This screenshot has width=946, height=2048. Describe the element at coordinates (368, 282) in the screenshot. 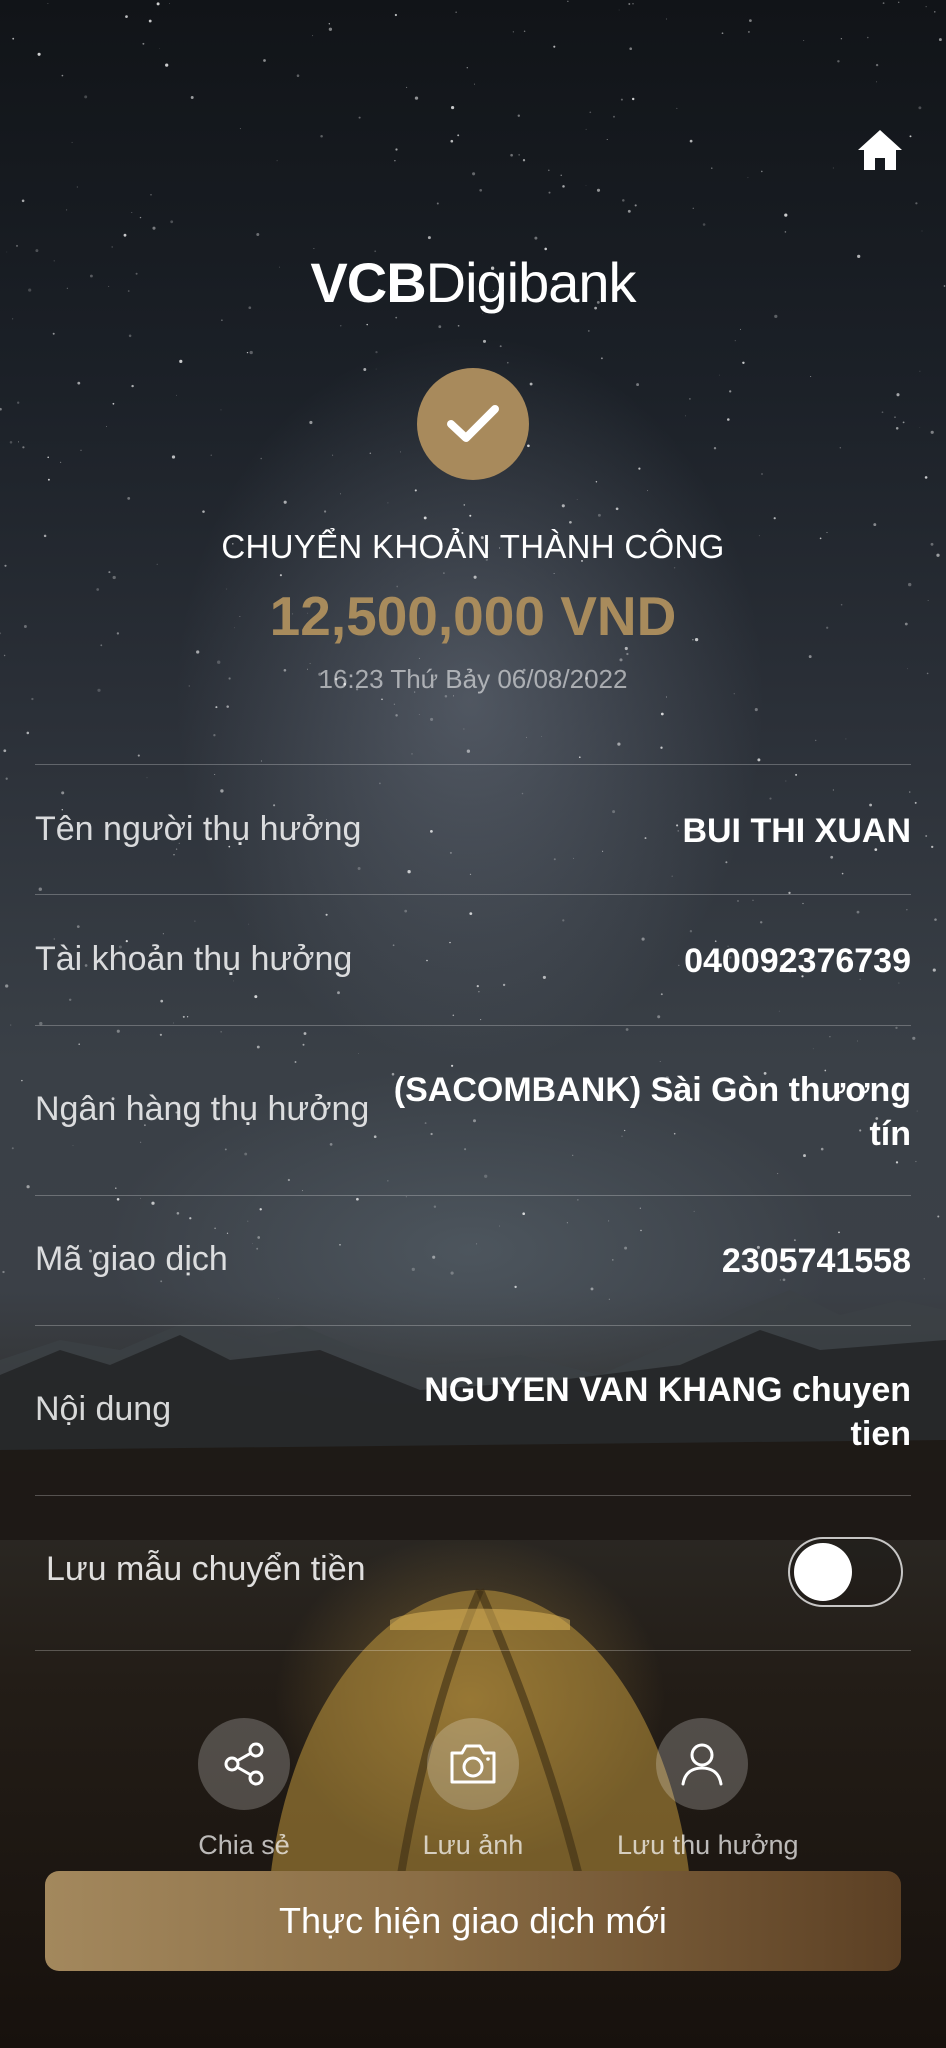

I see `logo-part-vcb: VCB` at that location.